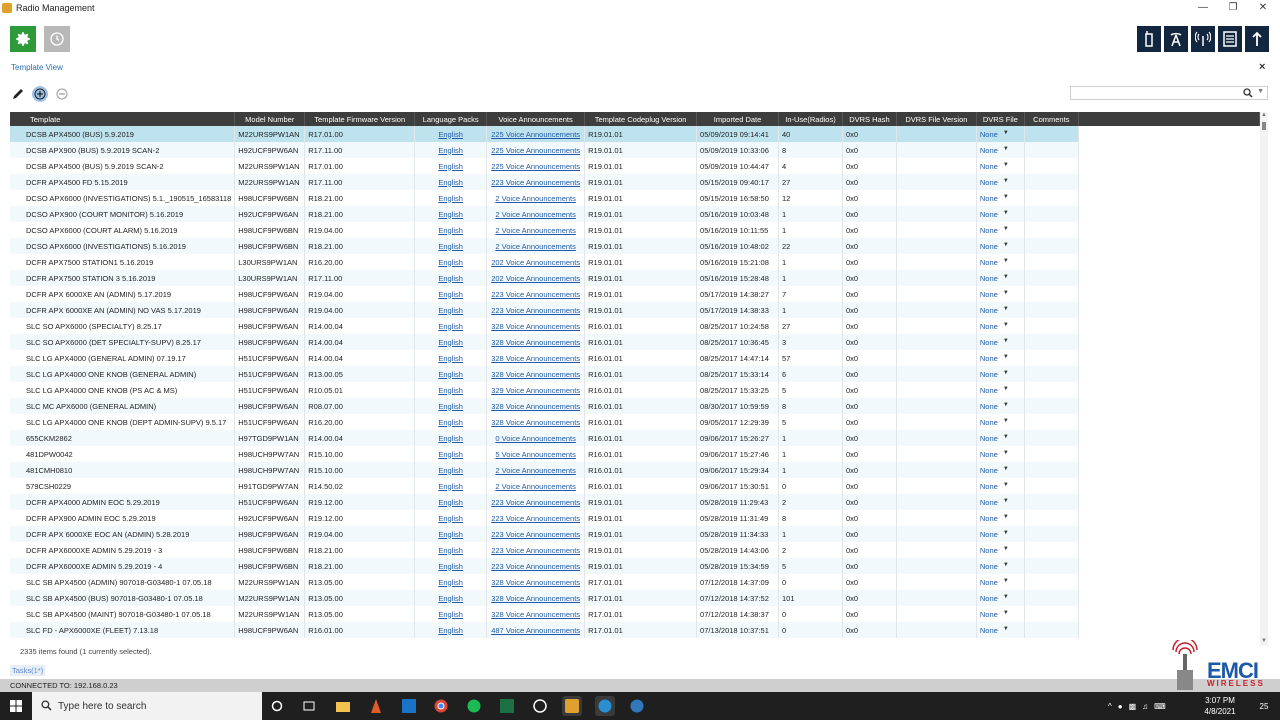 The image size is (1280, 720). I want to click on network-icon: ▩, so click(1133, 706).